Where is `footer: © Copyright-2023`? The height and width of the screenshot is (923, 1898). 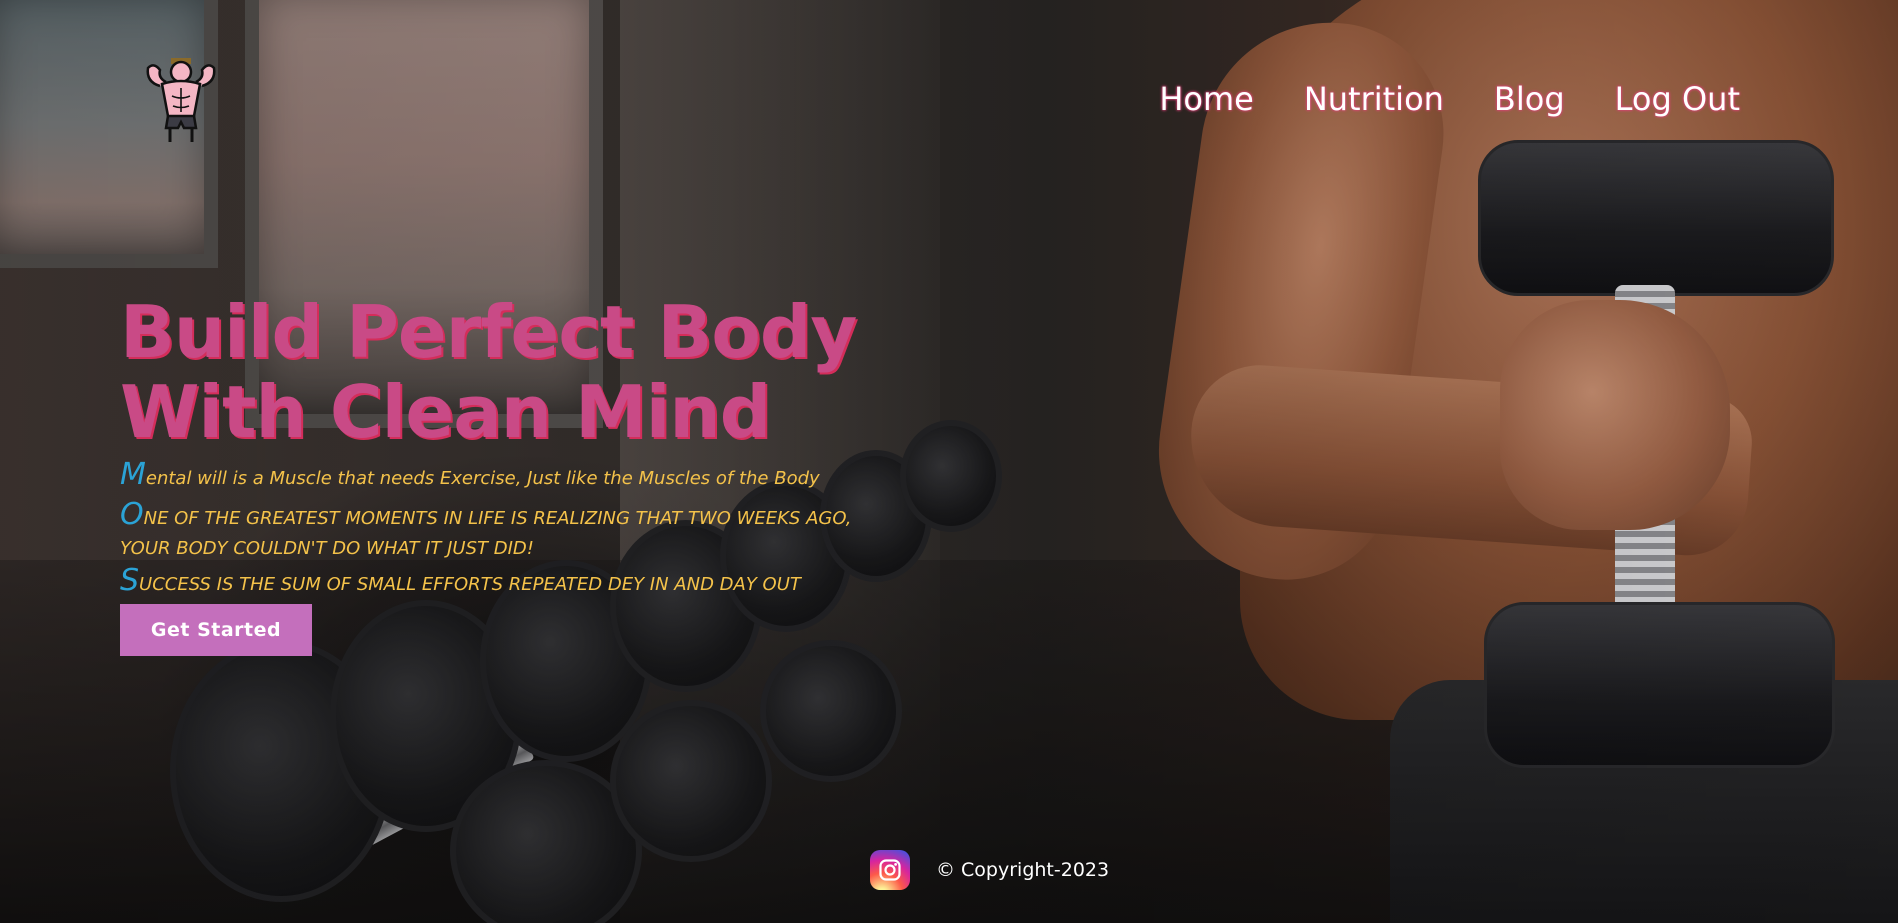 footer: © Copyright-2023 is located at coordinates (989, 870).